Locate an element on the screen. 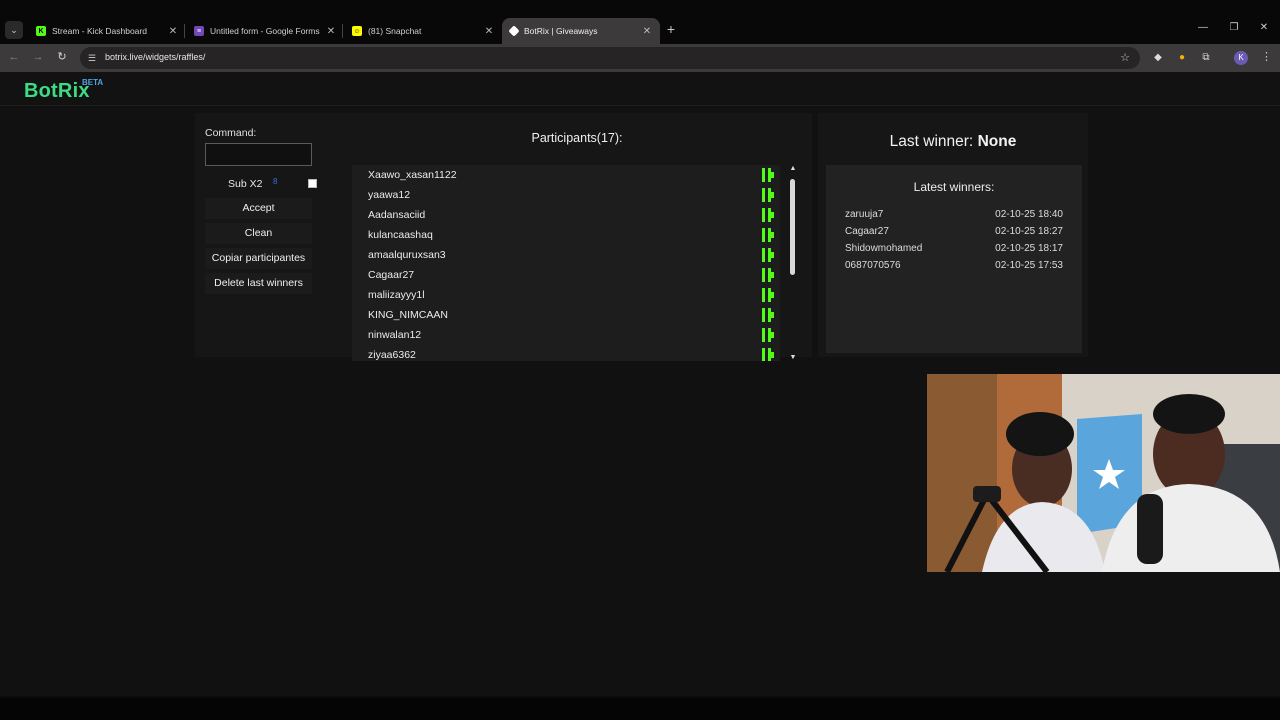 This screenshot has width=1280, height=720. menu-kebab-icon: ⋮ is located at coordinates (1266, 56).